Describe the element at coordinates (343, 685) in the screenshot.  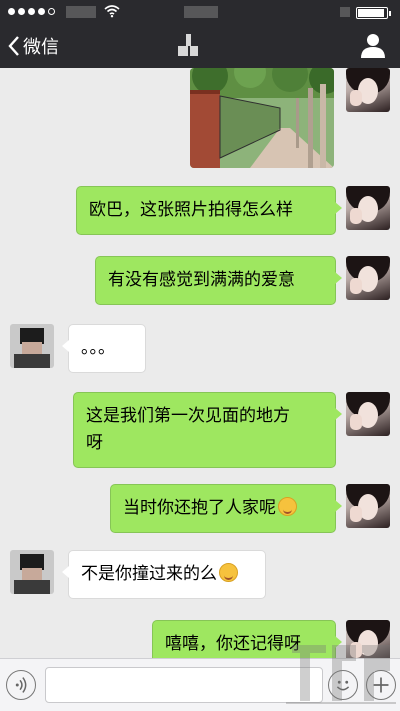
I see `emoji-icon` at that location.